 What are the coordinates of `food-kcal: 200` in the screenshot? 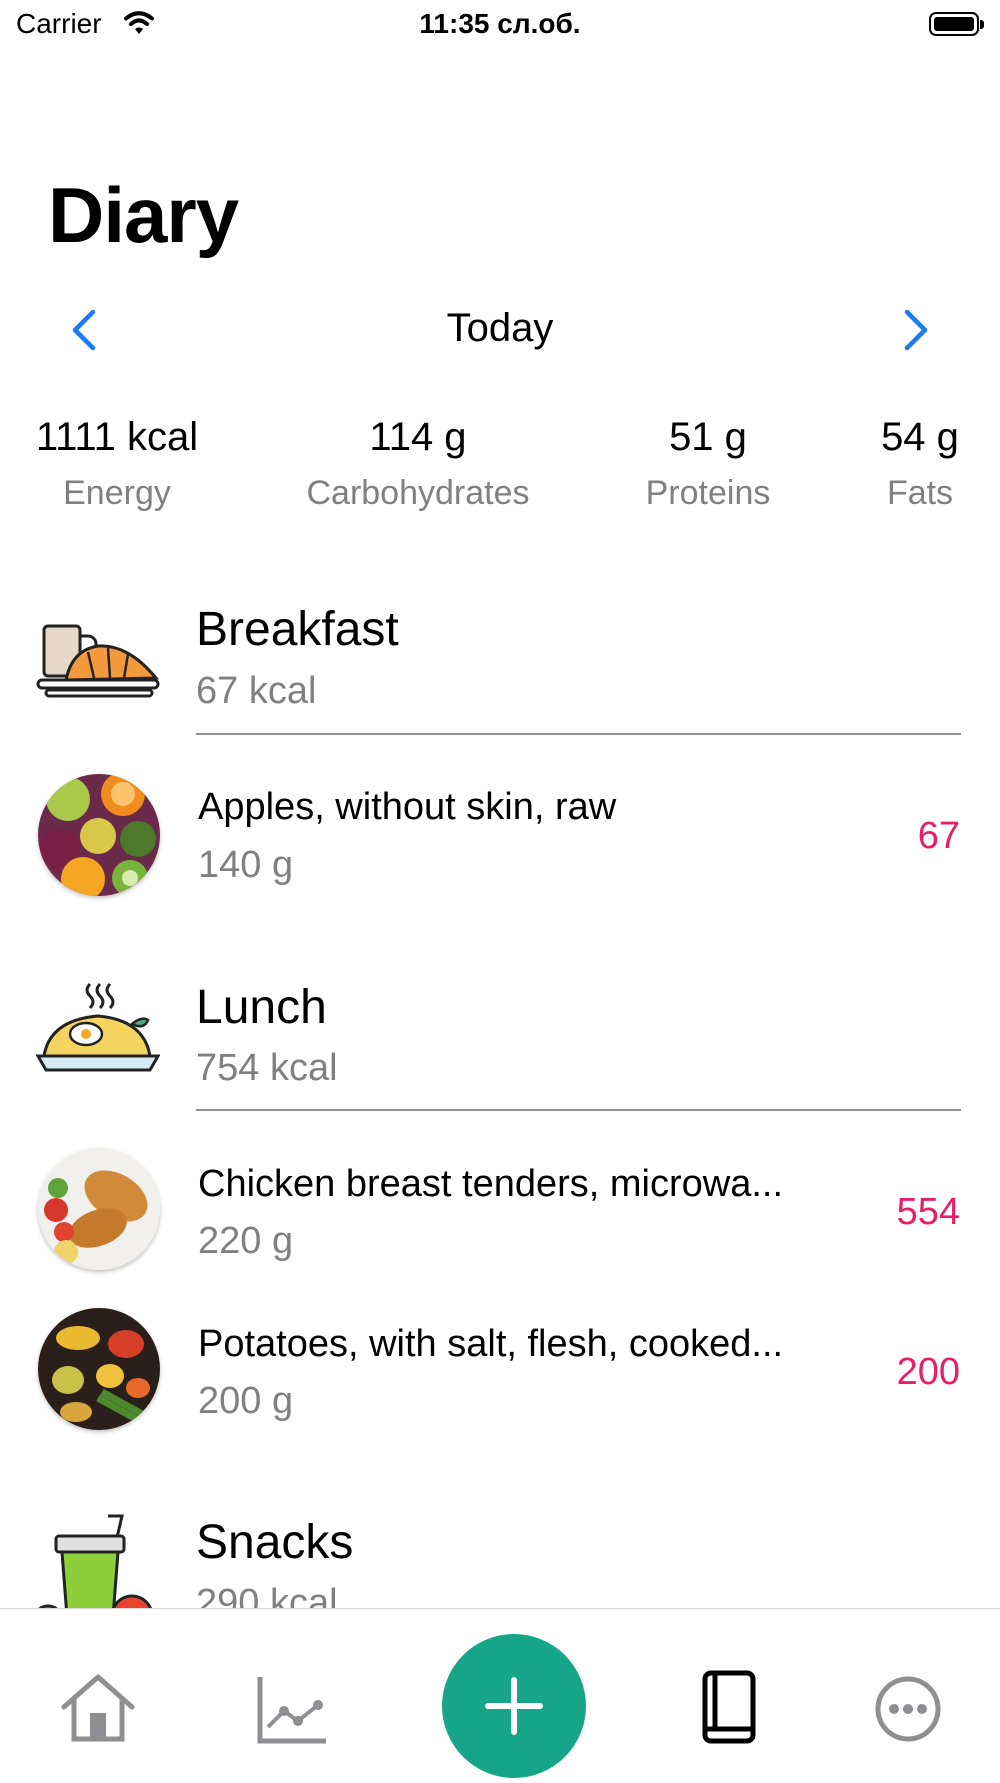 It's located at (928, 1372).